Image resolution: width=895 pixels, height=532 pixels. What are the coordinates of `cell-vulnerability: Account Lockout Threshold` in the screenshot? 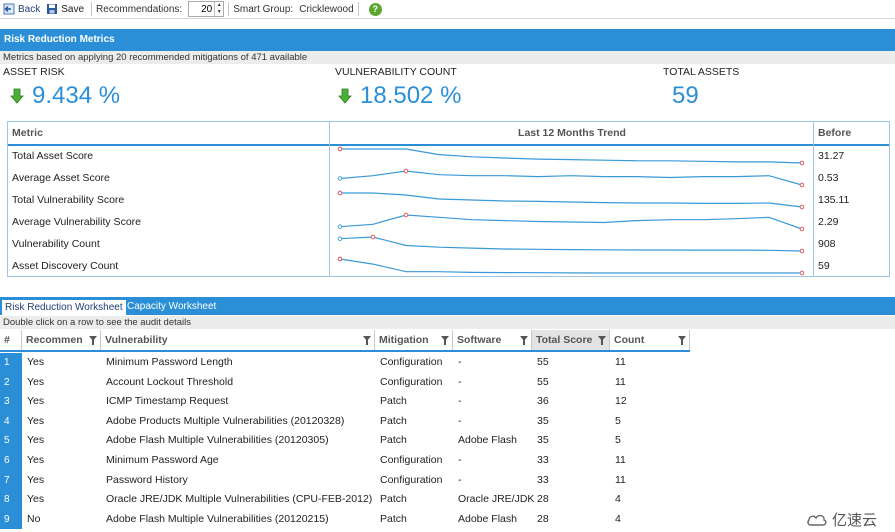 It's located at (170, 381).